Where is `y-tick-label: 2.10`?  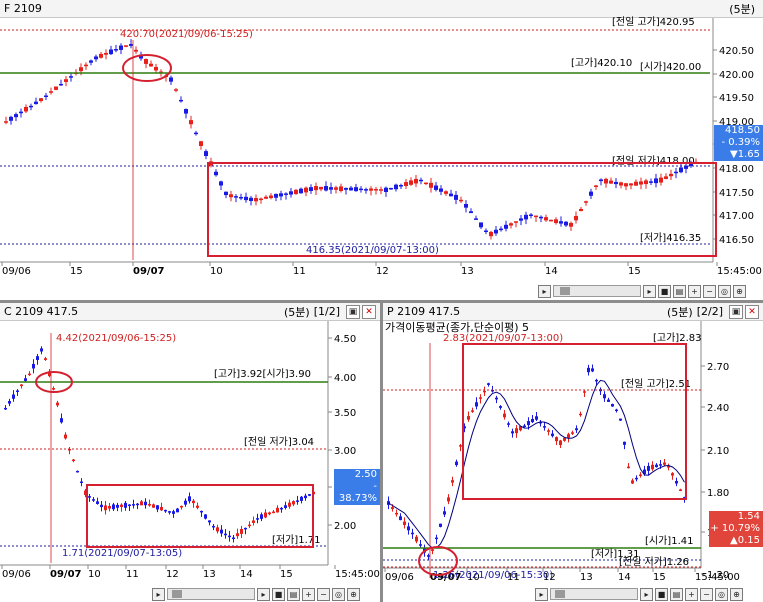
y-tick-label: 2.10 is located at coordinates (718, 451).